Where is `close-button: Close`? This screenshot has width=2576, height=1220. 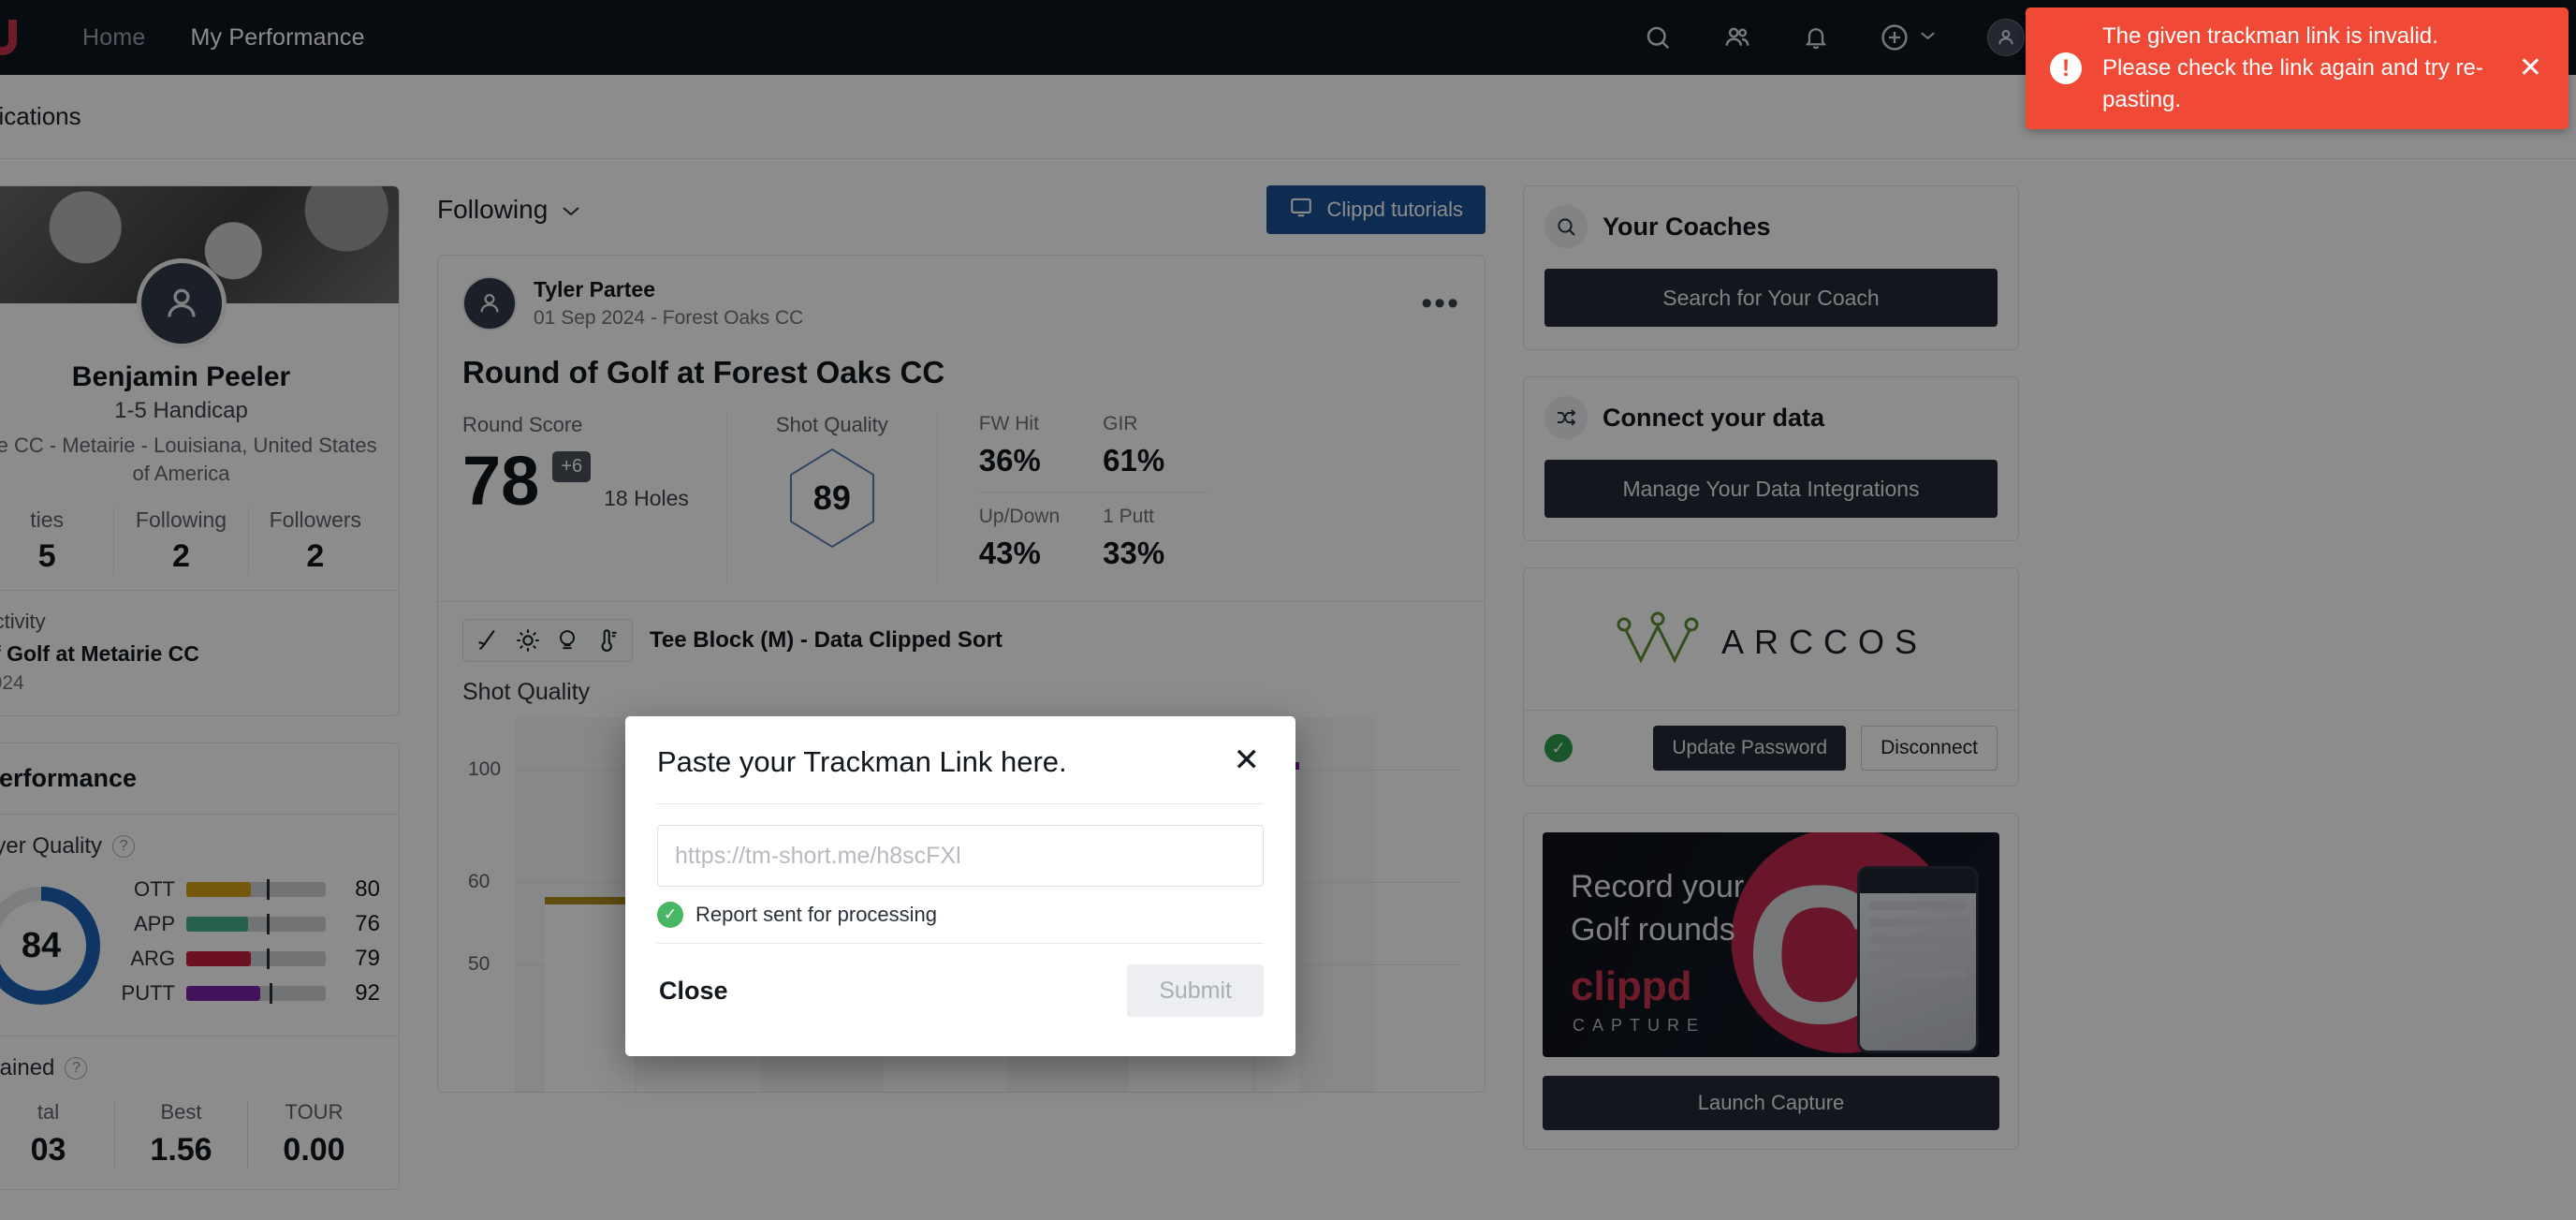 close-button: Close is located at coordinates (693, 991).